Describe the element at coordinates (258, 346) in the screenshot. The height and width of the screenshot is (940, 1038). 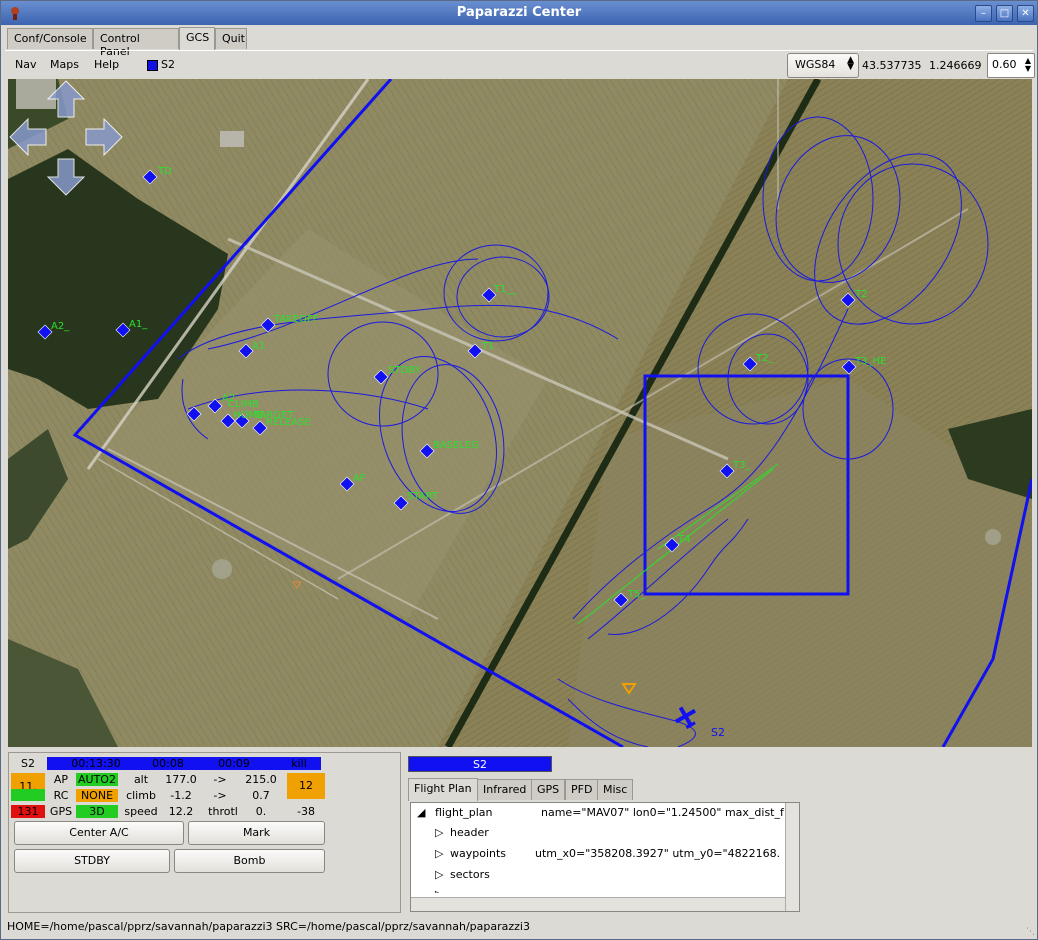
I see `waypoint-label: A1` at that location.